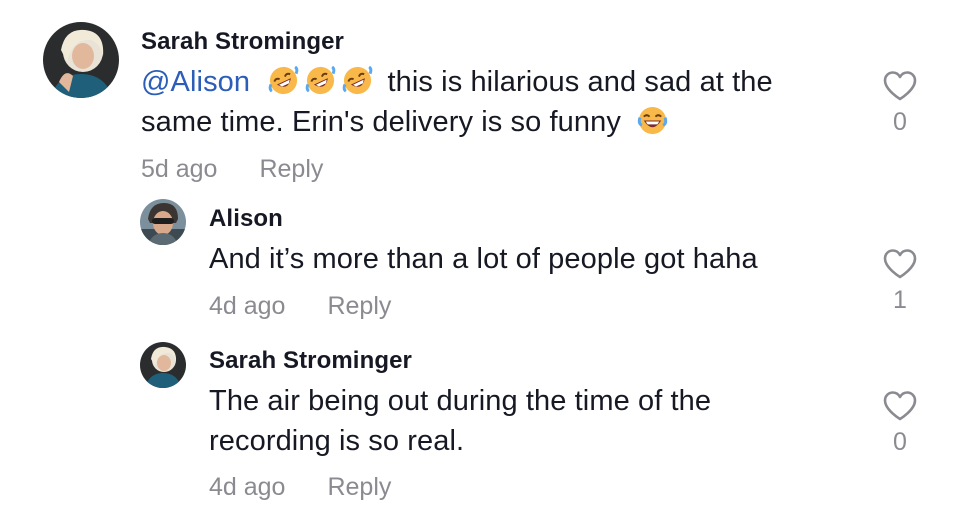  What do you see at coordinates (900, 300) in the screenshot?
I see `like-count: 1` at bounding box center [900, 300].